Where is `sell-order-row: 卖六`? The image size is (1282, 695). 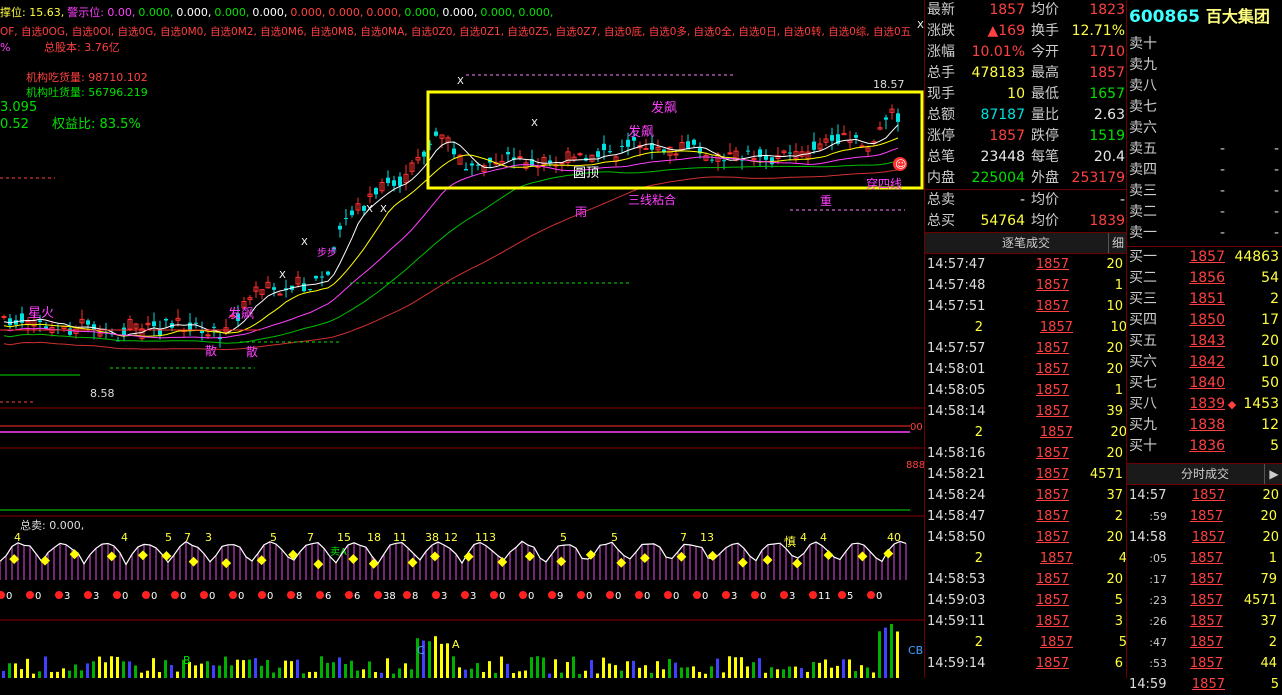 sell-order-row: 卖六 is located at coordinates (1204, 128).